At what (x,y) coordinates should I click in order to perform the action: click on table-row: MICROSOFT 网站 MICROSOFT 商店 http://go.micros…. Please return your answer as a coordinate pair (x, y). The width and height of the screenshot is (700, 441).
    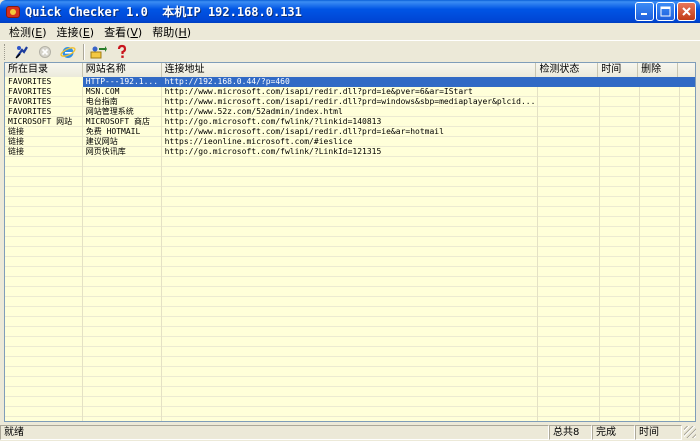
    Looking at the image, I should click on (350, 122).